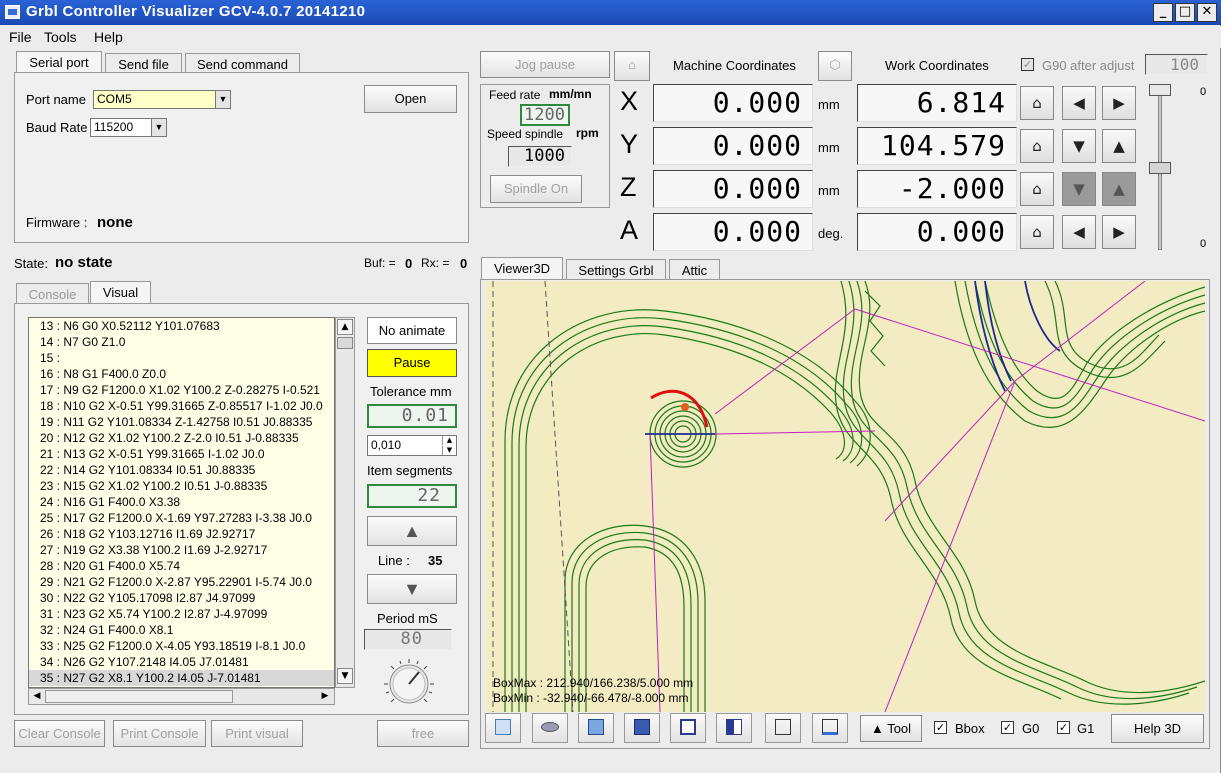 The height and width of the screenshot is (773, 1227). What do you see at coordinates (257, 733) in the screenshot?
I see `print-visual-button: Print visual` at bounding box center [257, 733].